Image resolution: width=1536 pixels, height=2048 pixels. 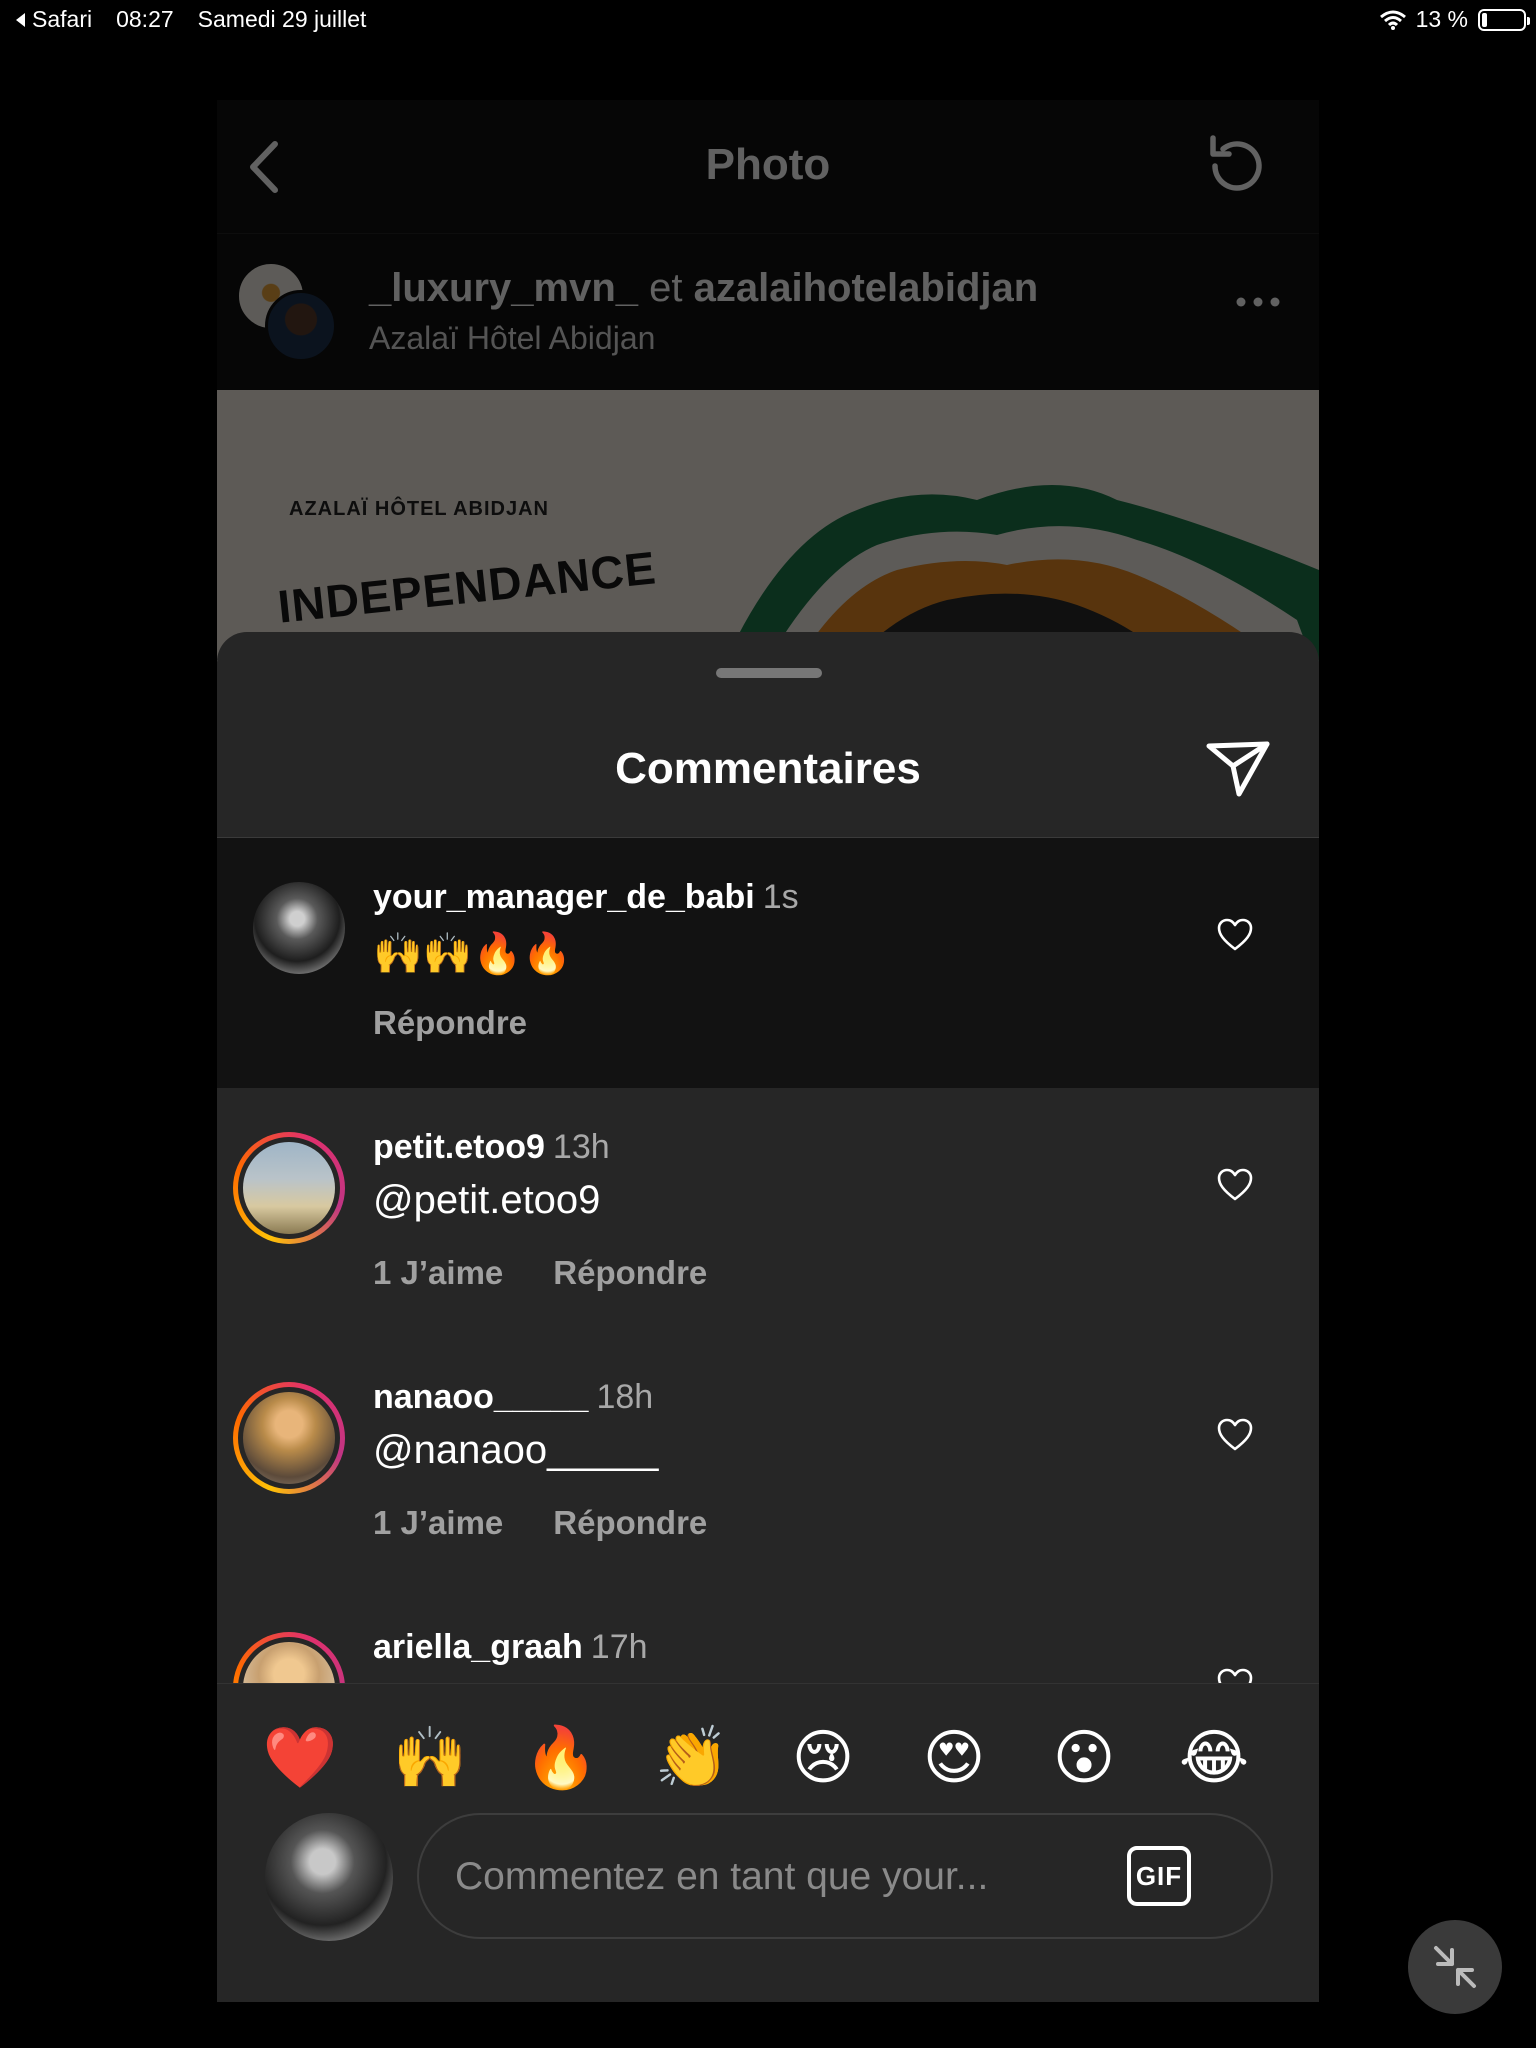 I want to click on battery-icon, so click(x=1504, y=19).